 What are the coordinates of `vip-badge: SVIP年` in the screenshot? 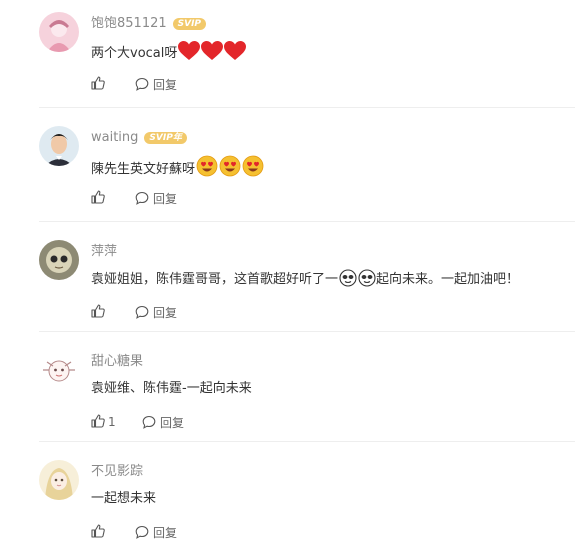 It's located at (165, 138).